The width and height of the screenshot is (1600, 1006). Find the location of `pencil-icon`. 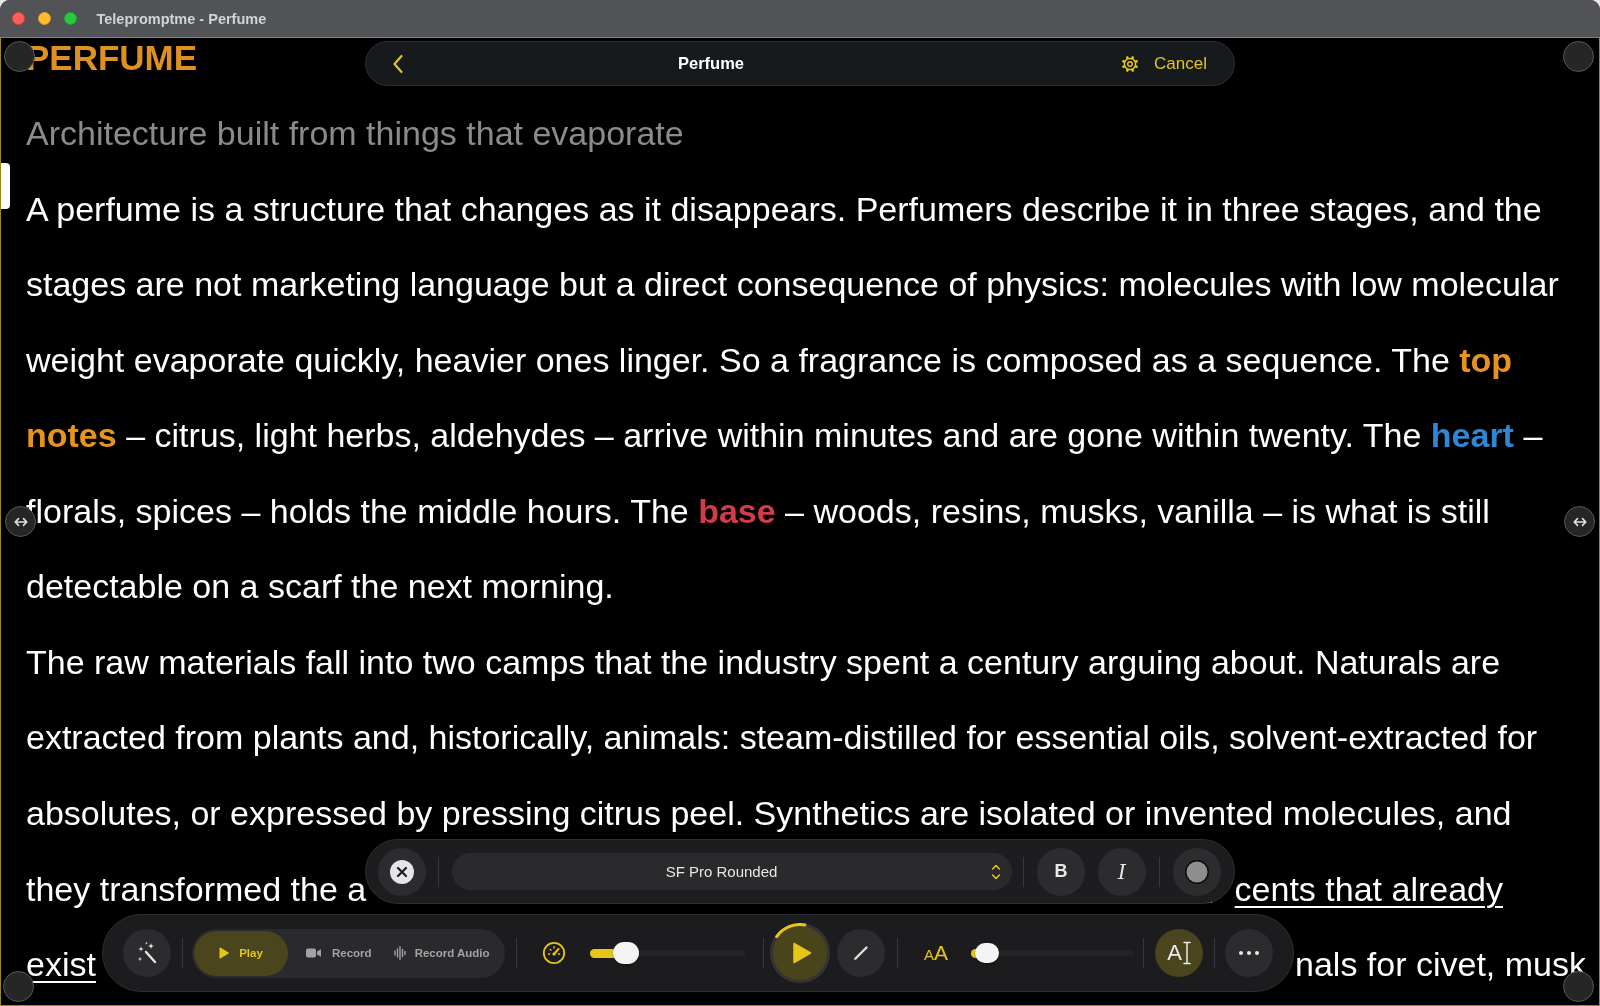

pencil-icon is located at coordinates (861, 953).